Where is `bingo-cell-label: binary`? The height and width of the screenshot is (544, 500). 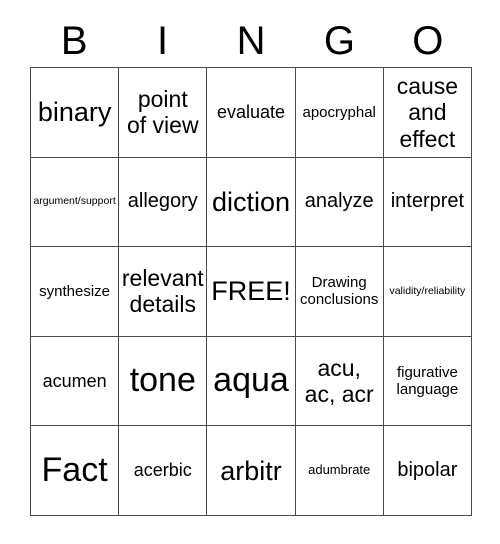
bingo-cell-label: binary is located at coordinates (74, 112).